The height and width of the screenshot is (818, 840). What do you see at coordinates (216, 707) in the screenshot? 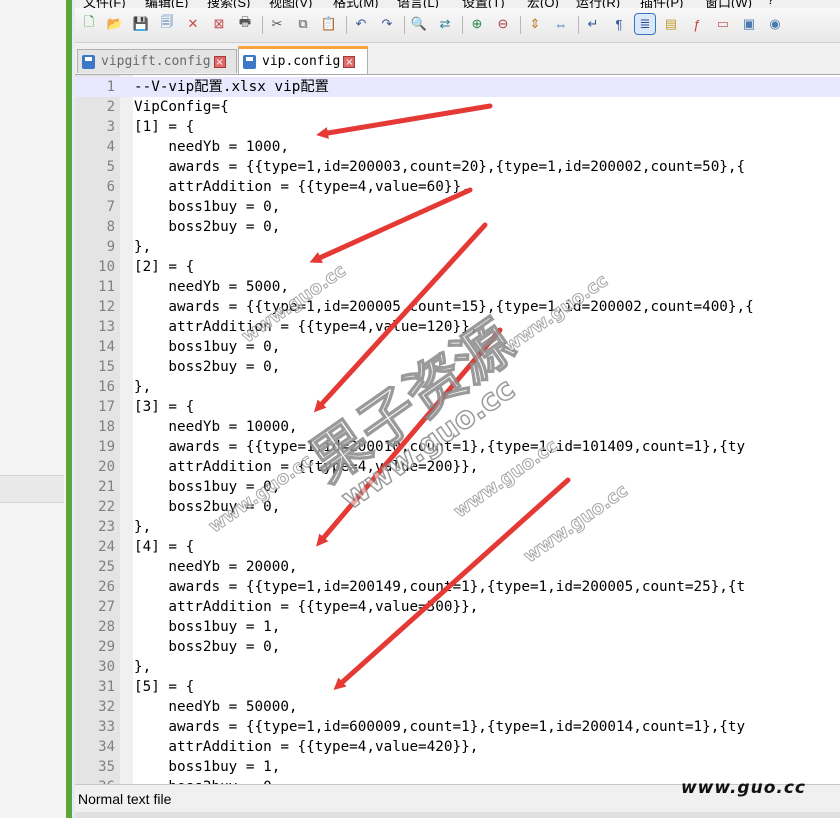
I see `code-text: needYb = 50000,` at bounding box center [216, 707].